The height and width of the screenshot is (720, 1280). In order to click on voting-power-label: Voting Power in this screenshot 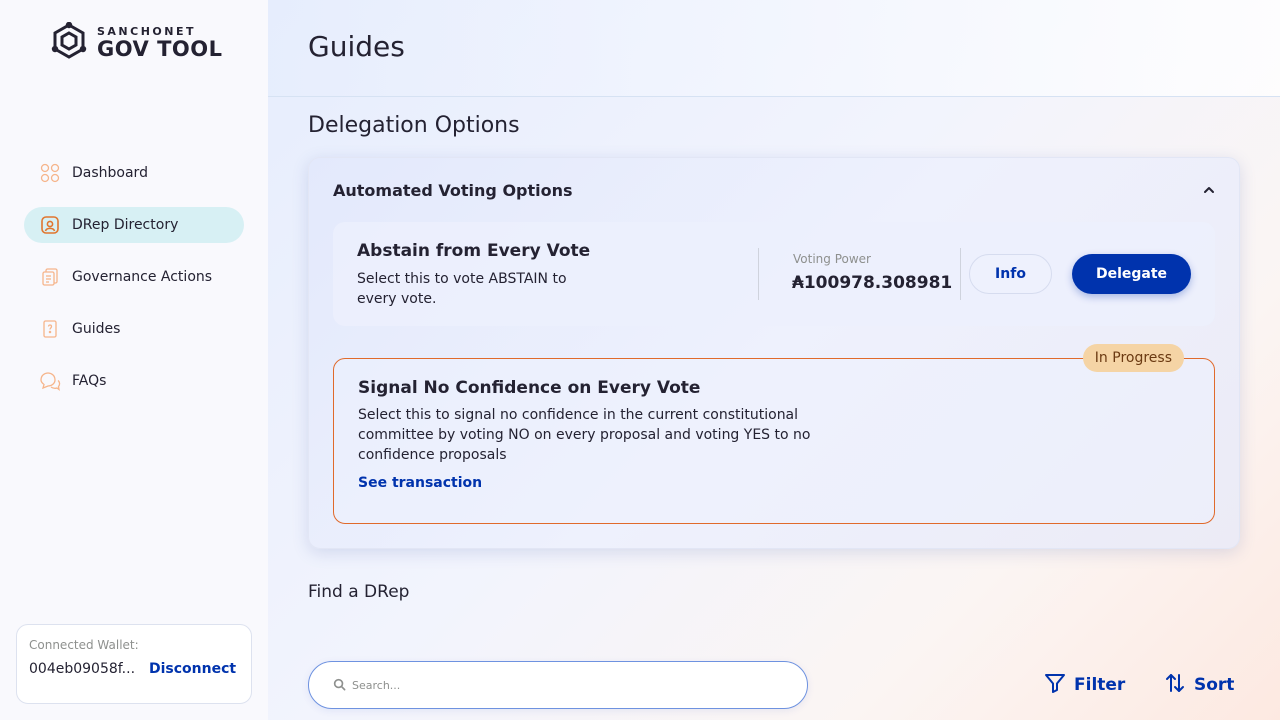, I will do `click(832, 259)`.